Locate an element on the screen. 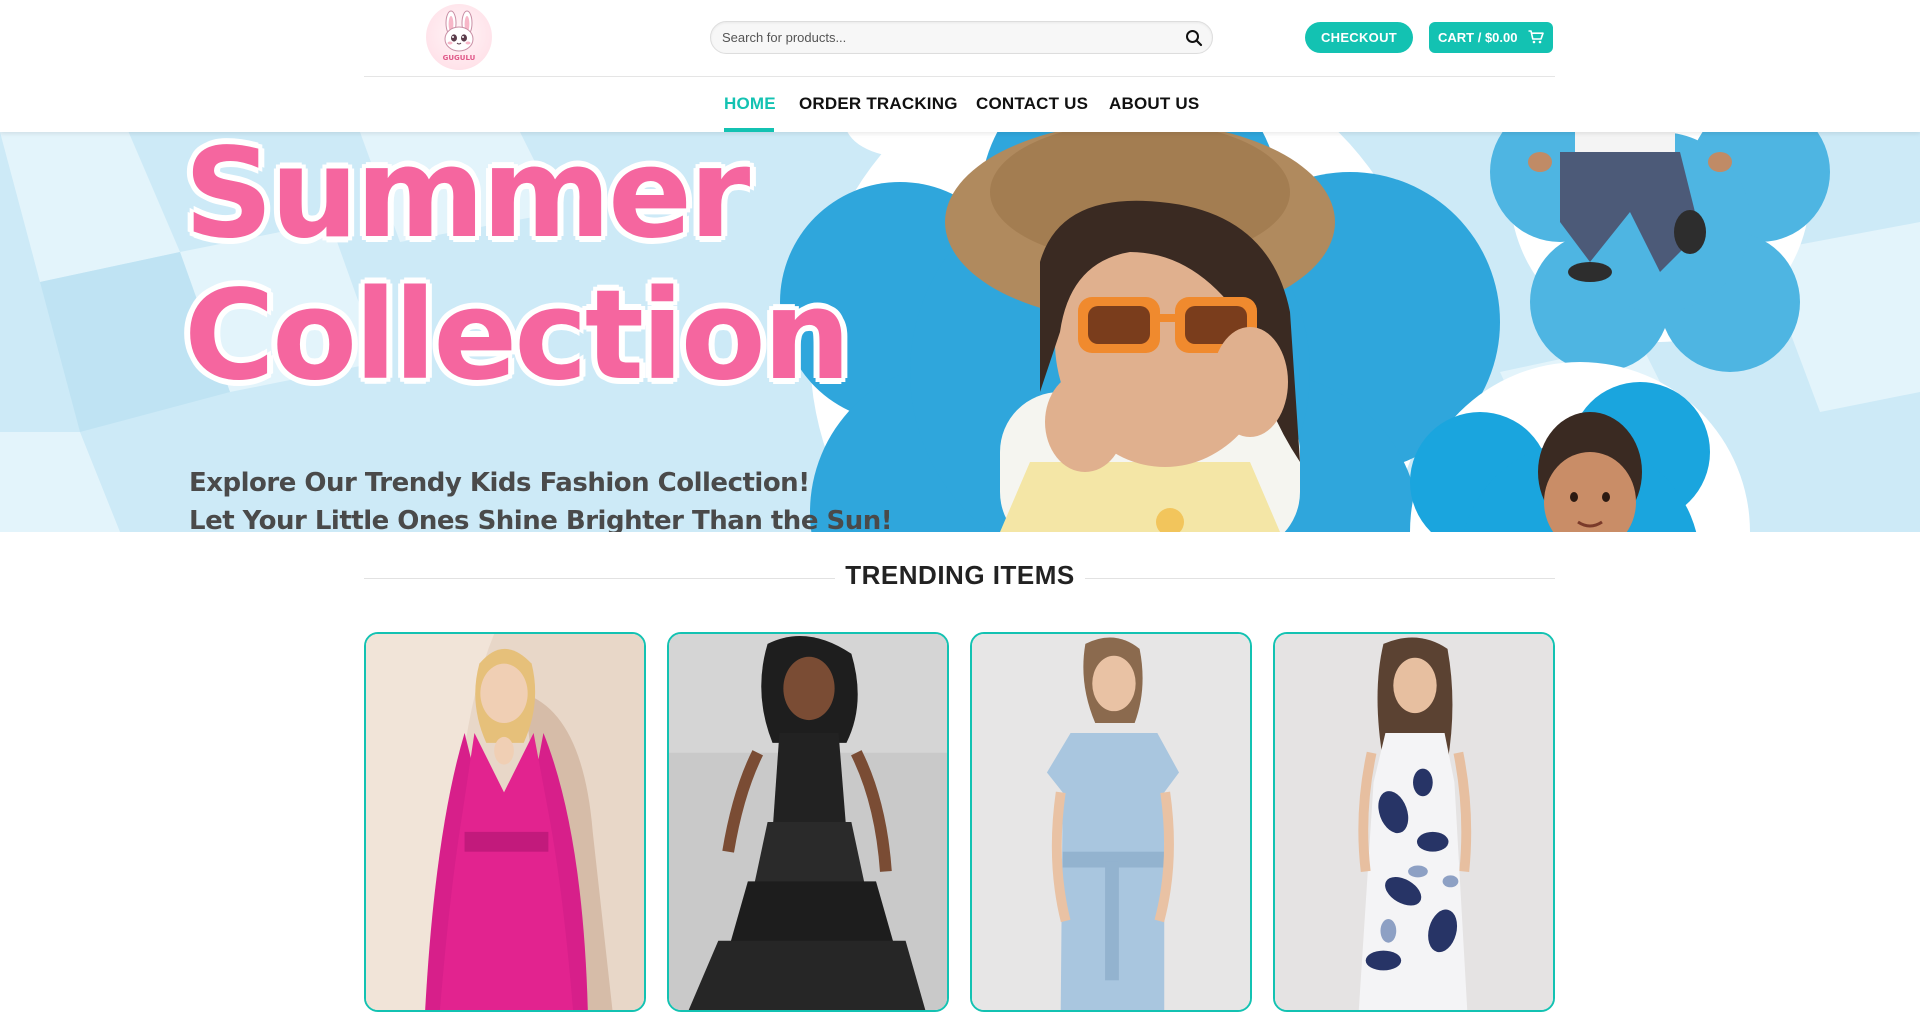  cart-button: CART / $0.00 is located at coordinates (1491, 37).